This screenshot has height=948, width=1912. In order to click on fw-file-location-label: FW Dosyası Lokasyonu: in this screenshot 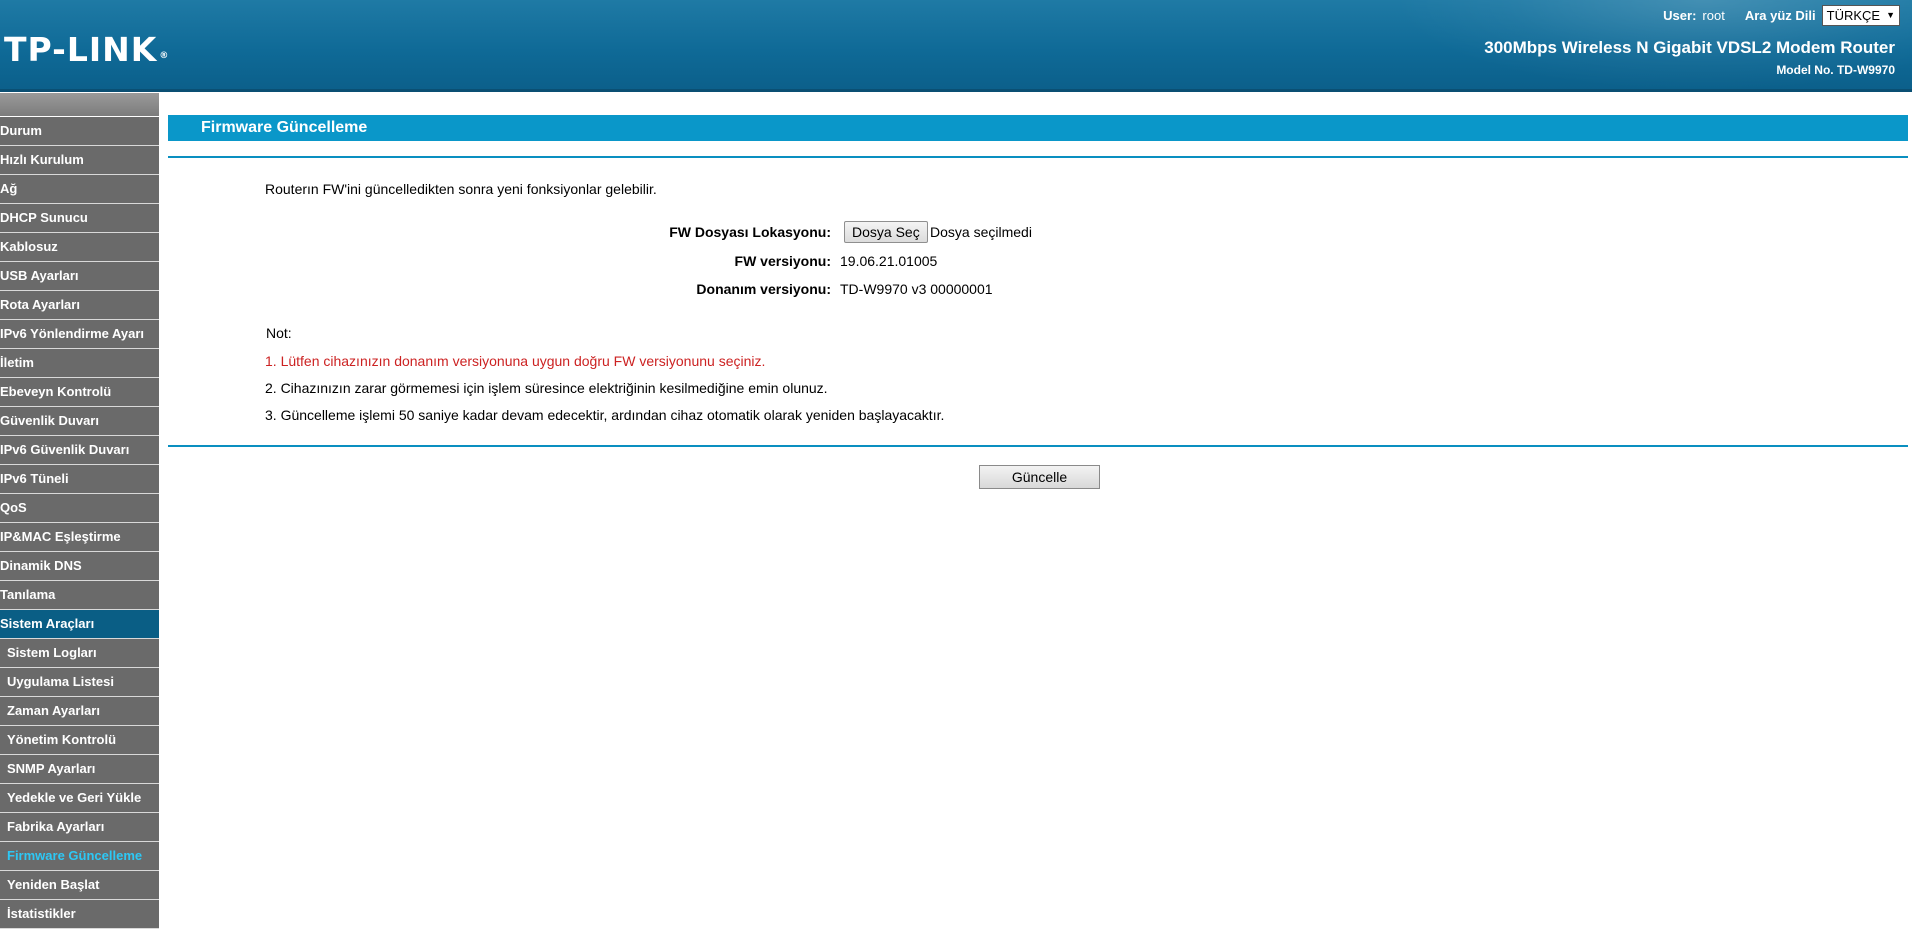, I will do `click(750, 232)`.